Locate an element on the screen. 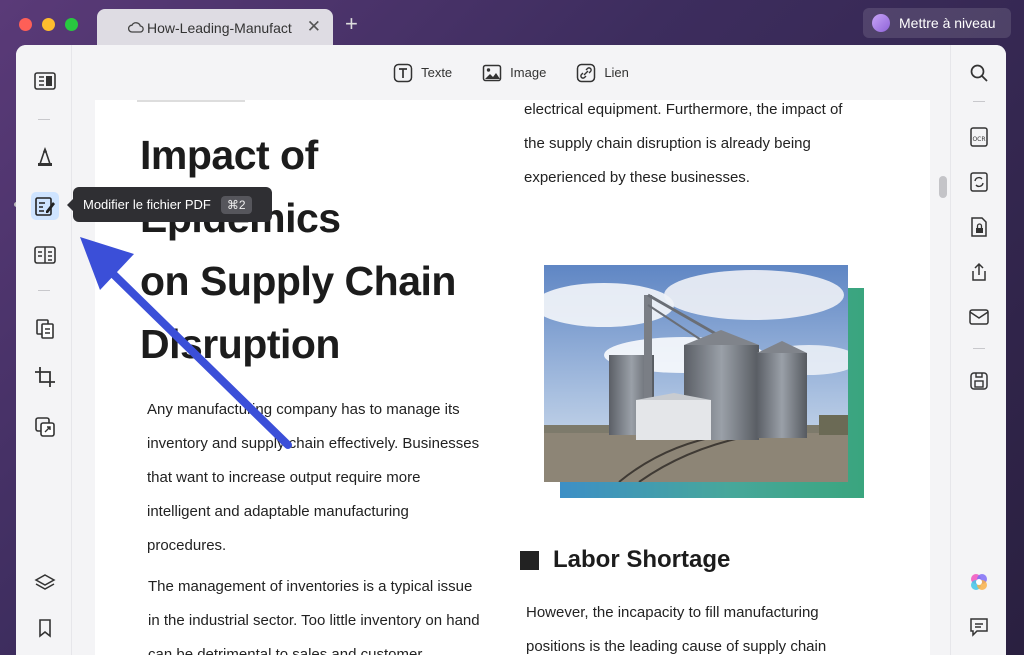  ai-assistant-icon is located at coordinates (979, 582).